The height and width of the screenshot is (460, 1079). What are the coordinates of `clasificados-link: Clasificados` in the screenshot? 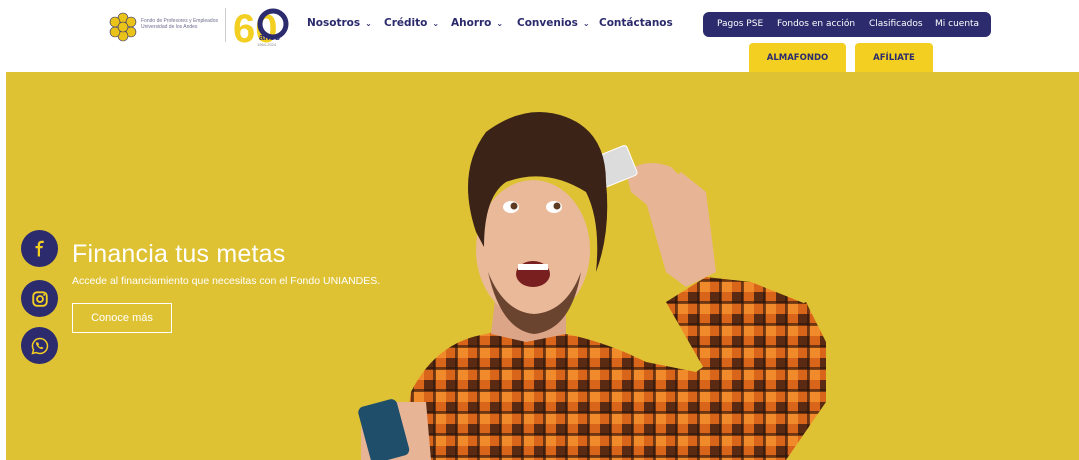 It's located at (896, 24).